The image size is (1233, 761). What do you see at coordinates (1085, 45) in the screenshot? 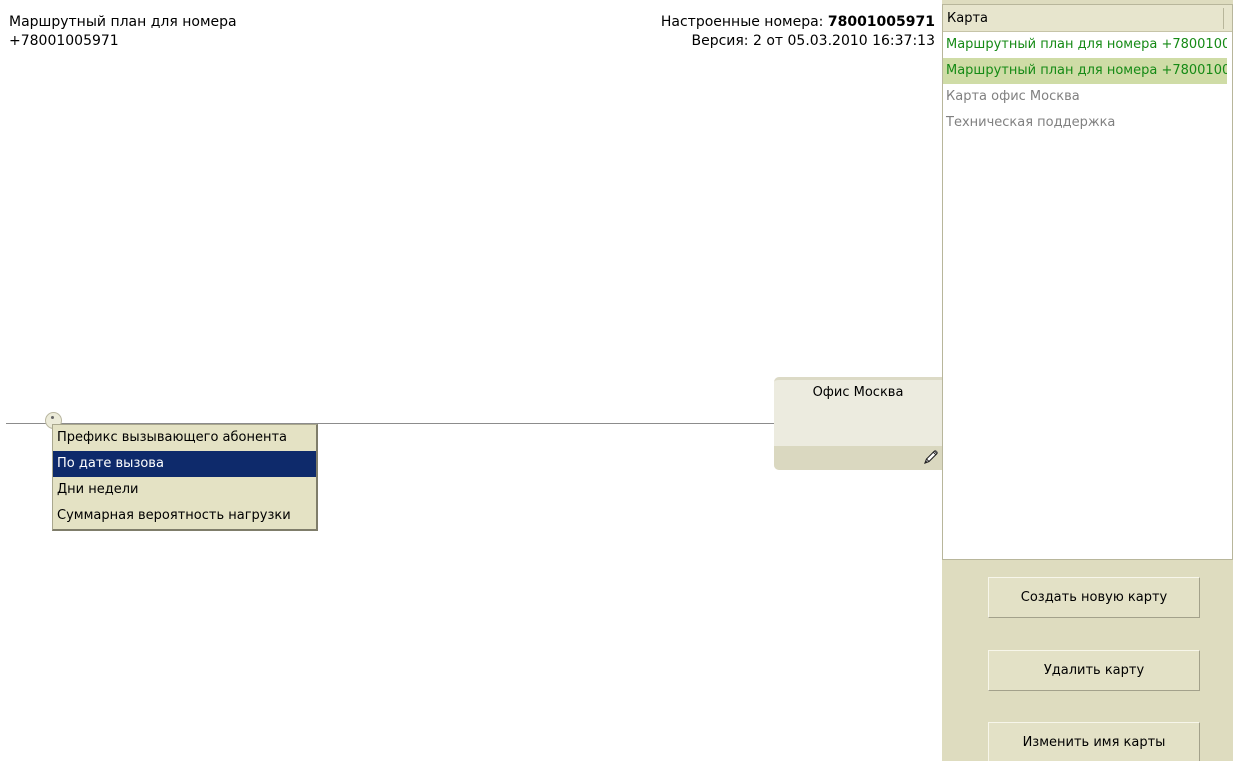
I see `list-item: Маршрутный план для номера +78001005971` at bounding box center [1085, 45].